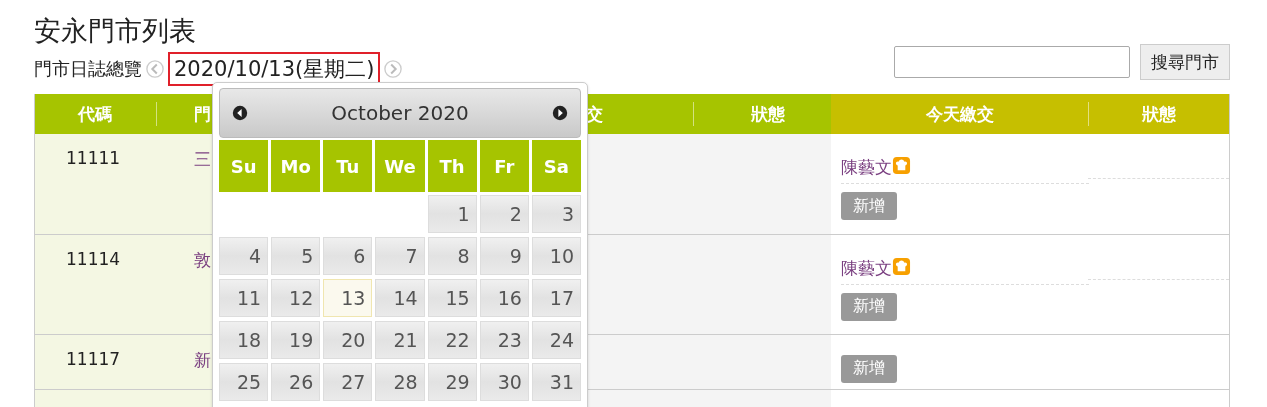 The image size is (1267, 407). Describe the element at coordinates (296, 298) in the screenshot. I see `calendar-day: 12` at that location.